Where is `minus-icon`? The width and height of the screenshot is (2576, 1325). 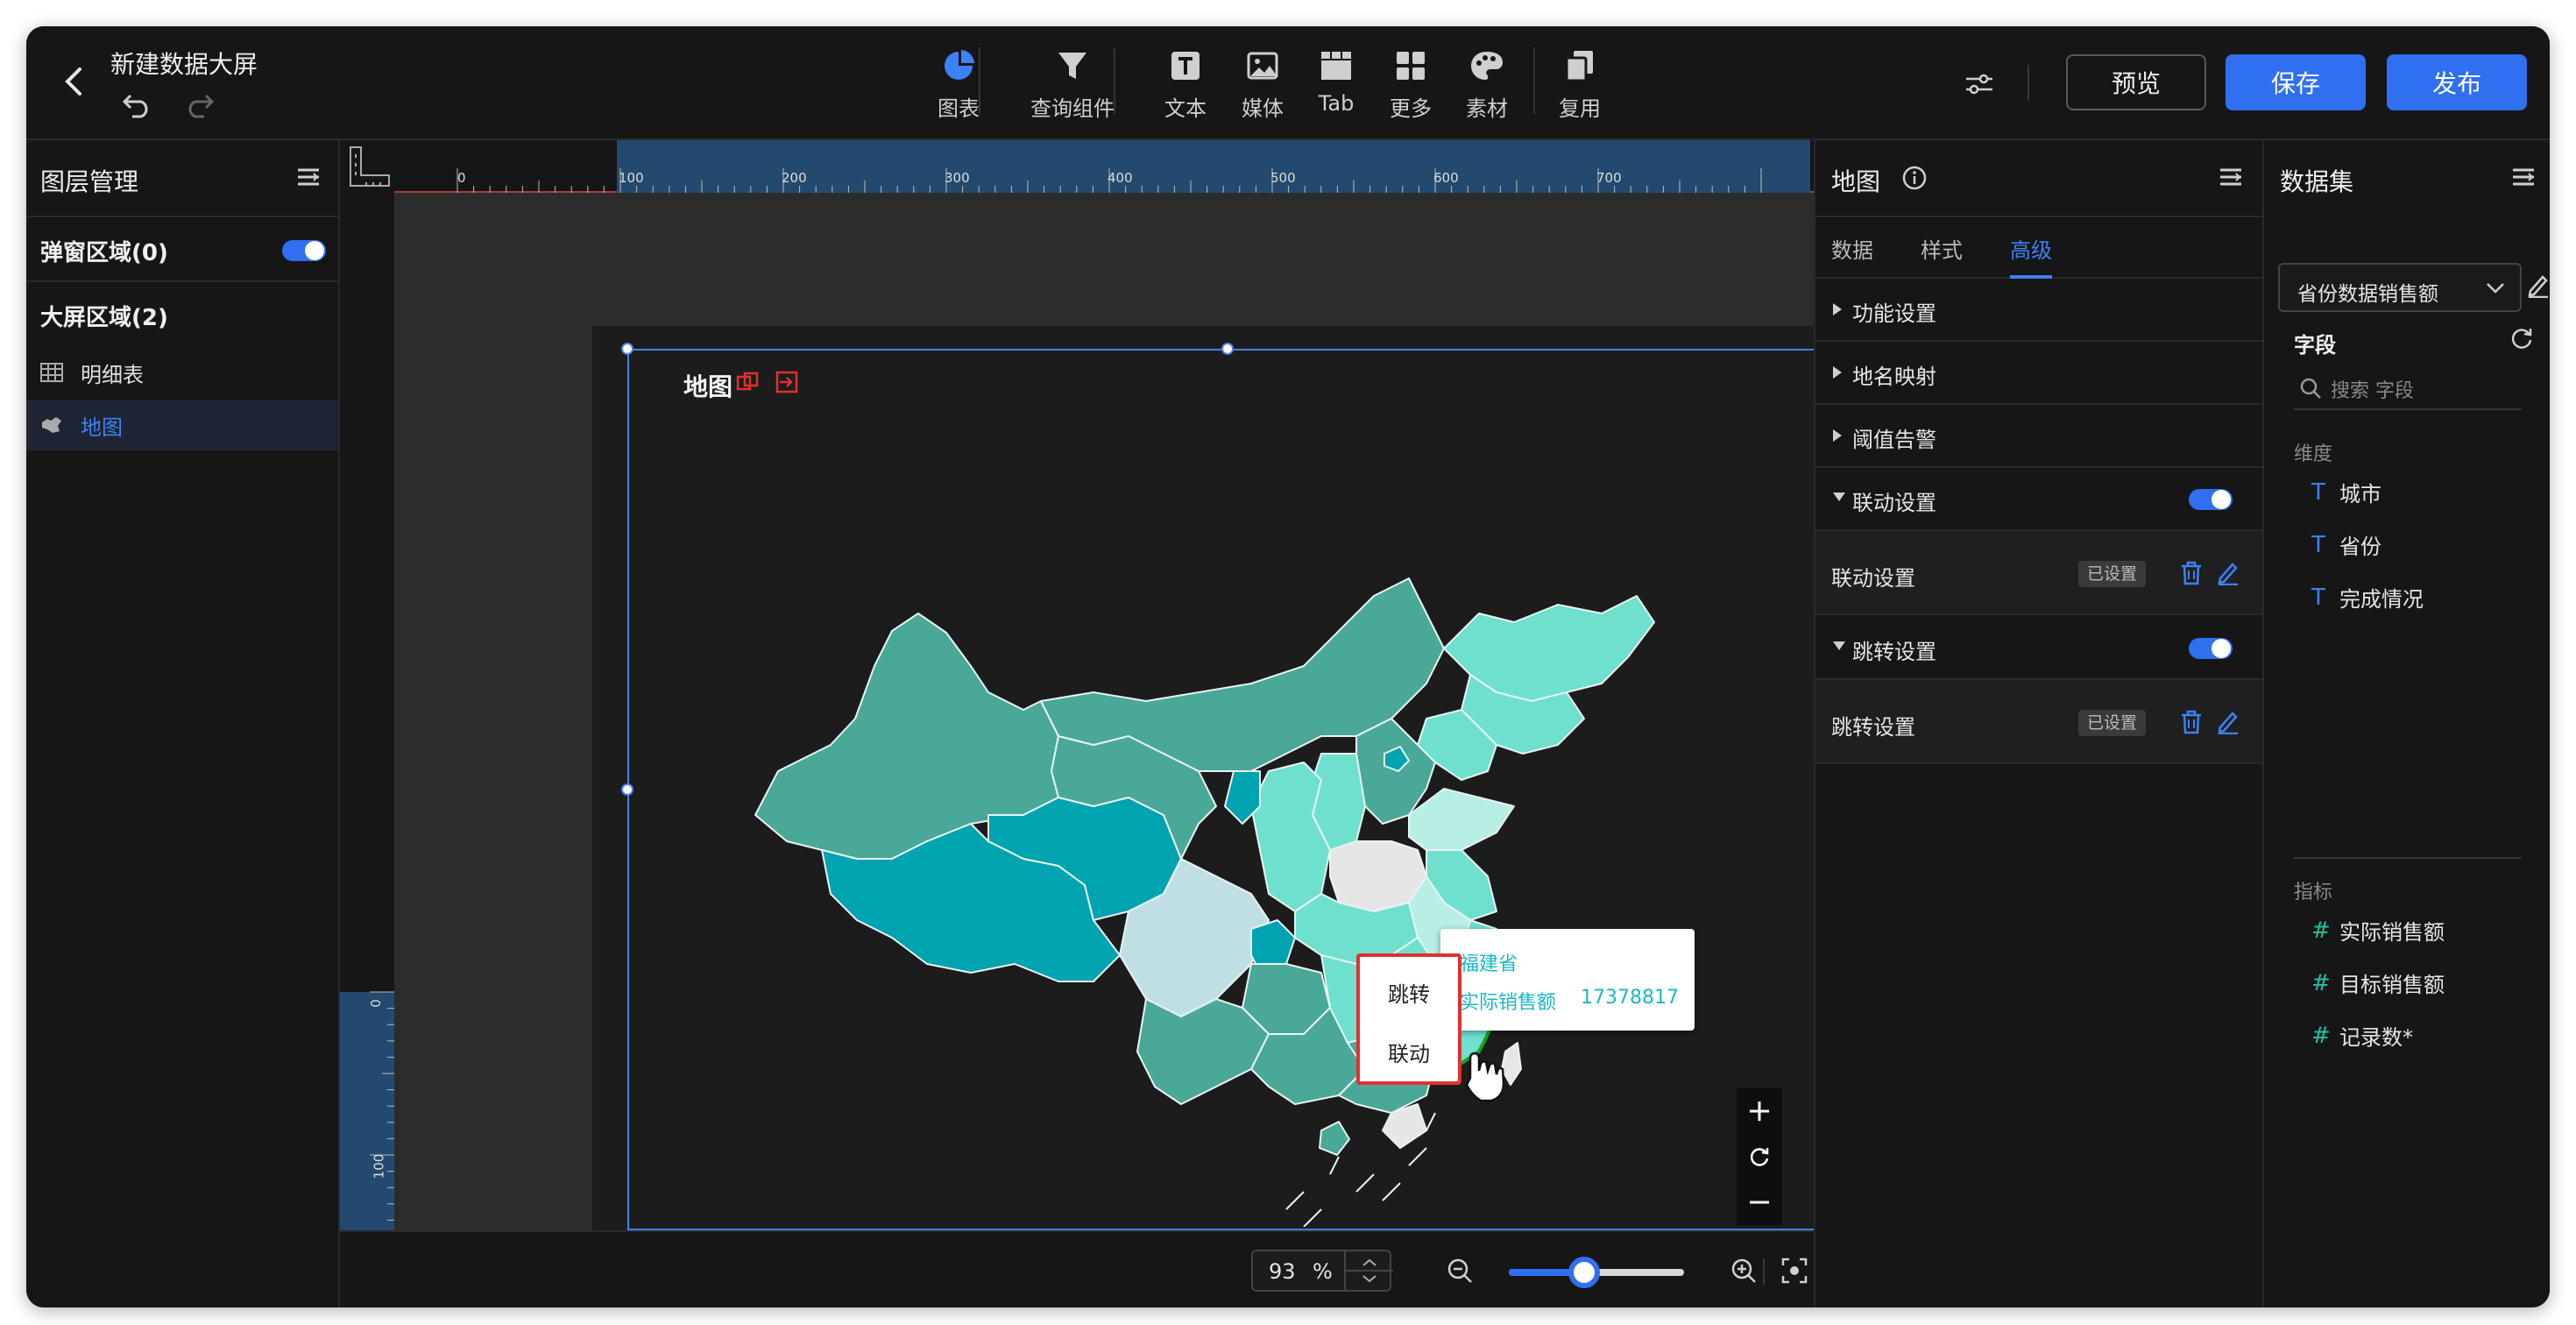
minus-icon is located at coordinates (1759, 1202).